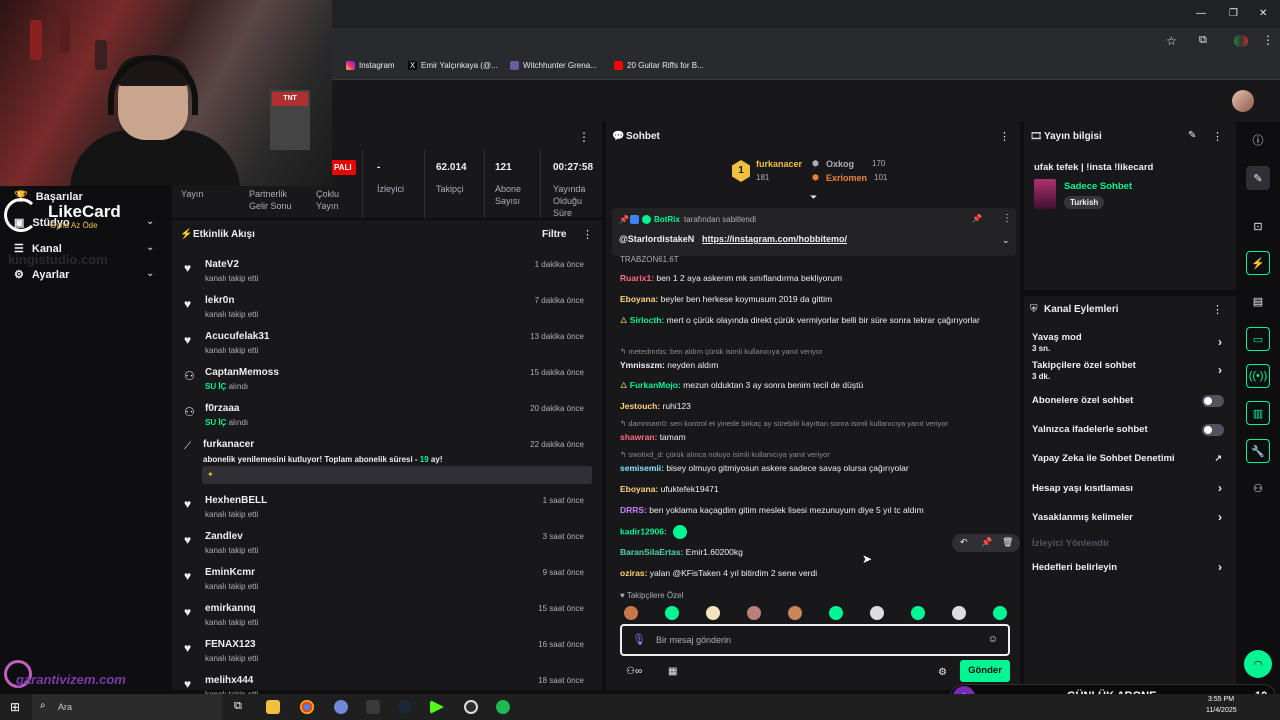 The width and height of the screenshot is (1280, 720). What do you see at coordinates (774, 239) in the screenshot?
I see `pinned-link: https://instagram.com/hobbitemo/` at bounding box center [774, 239].